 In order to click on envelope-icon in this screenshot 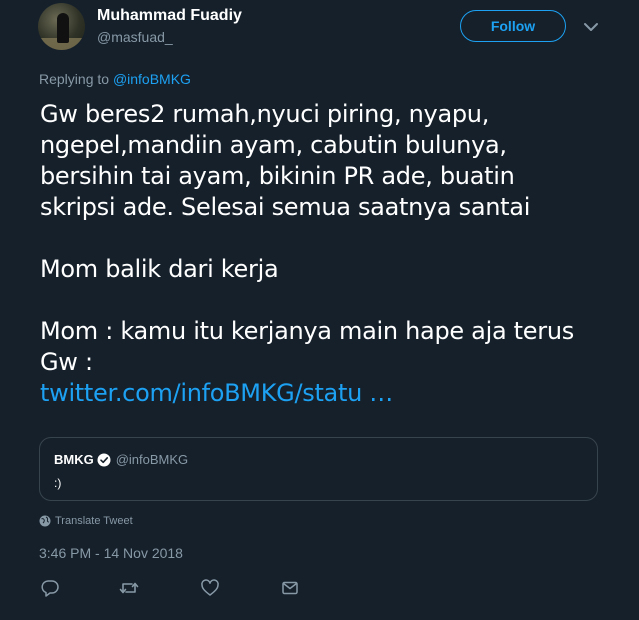, I will do `click(290, 588)`.